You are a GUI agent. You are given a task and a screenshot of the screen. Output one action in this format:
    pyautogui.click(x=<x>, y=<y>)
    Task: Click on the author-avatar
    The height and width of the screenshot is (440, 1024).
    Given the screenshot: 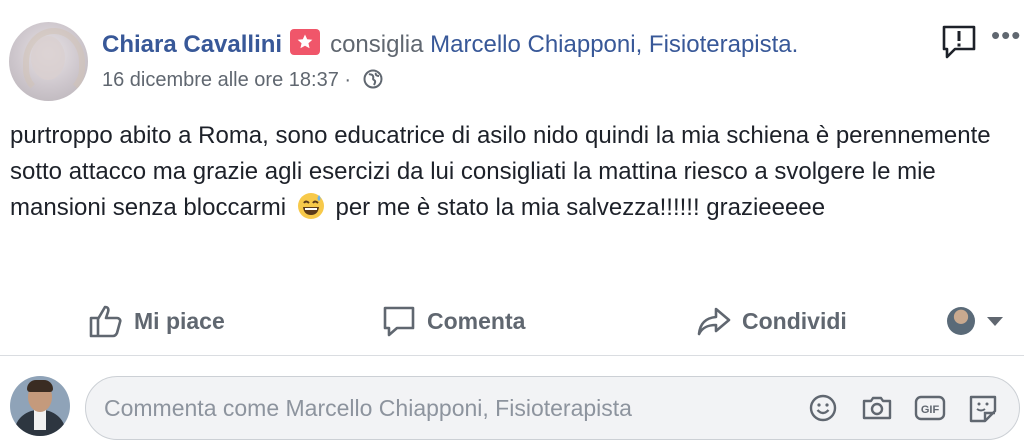 What is the action you would take?
    pyautogui.click(x=48, y=61)
    